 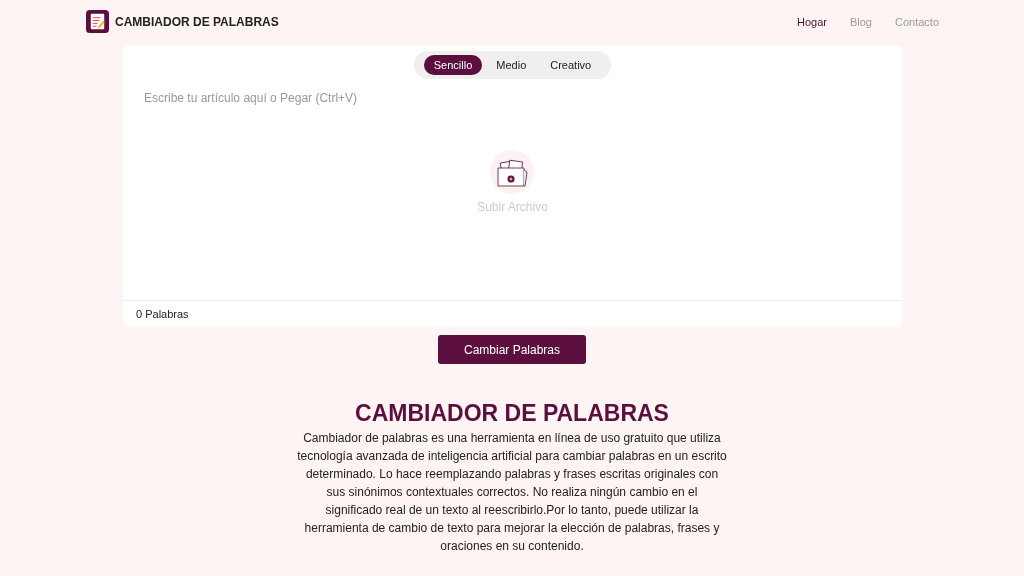 What do you see at coordinates (512, 103) in the screenshot?
I see `article-input: Escribe tu artículo aquí o Pegar (Ctrl+V)` at bounding box center [512, 103].